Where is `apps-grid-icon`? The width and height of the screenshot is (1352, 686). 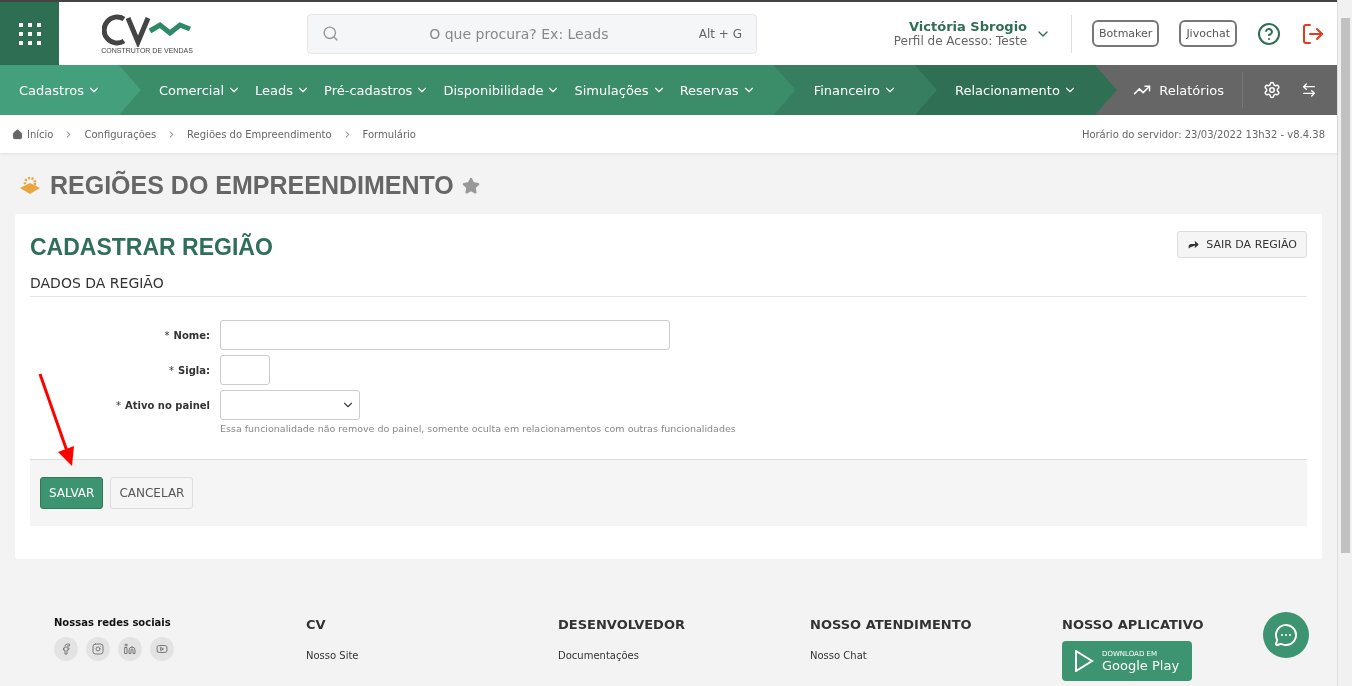
apps-grid-icon is located at coordinates (29, 33).